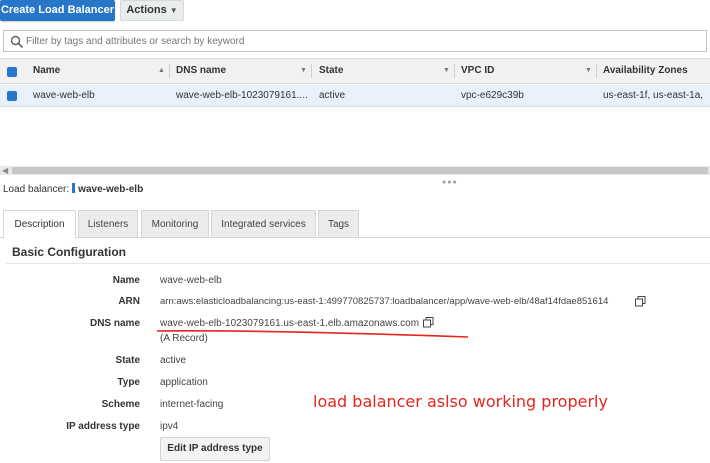 The height and width of the screenshot is (463, 710). What do you see at coordinates (129, 301) in the screenshot?
I see `field-label-arn: ARN` at bounding box center [129, 301].